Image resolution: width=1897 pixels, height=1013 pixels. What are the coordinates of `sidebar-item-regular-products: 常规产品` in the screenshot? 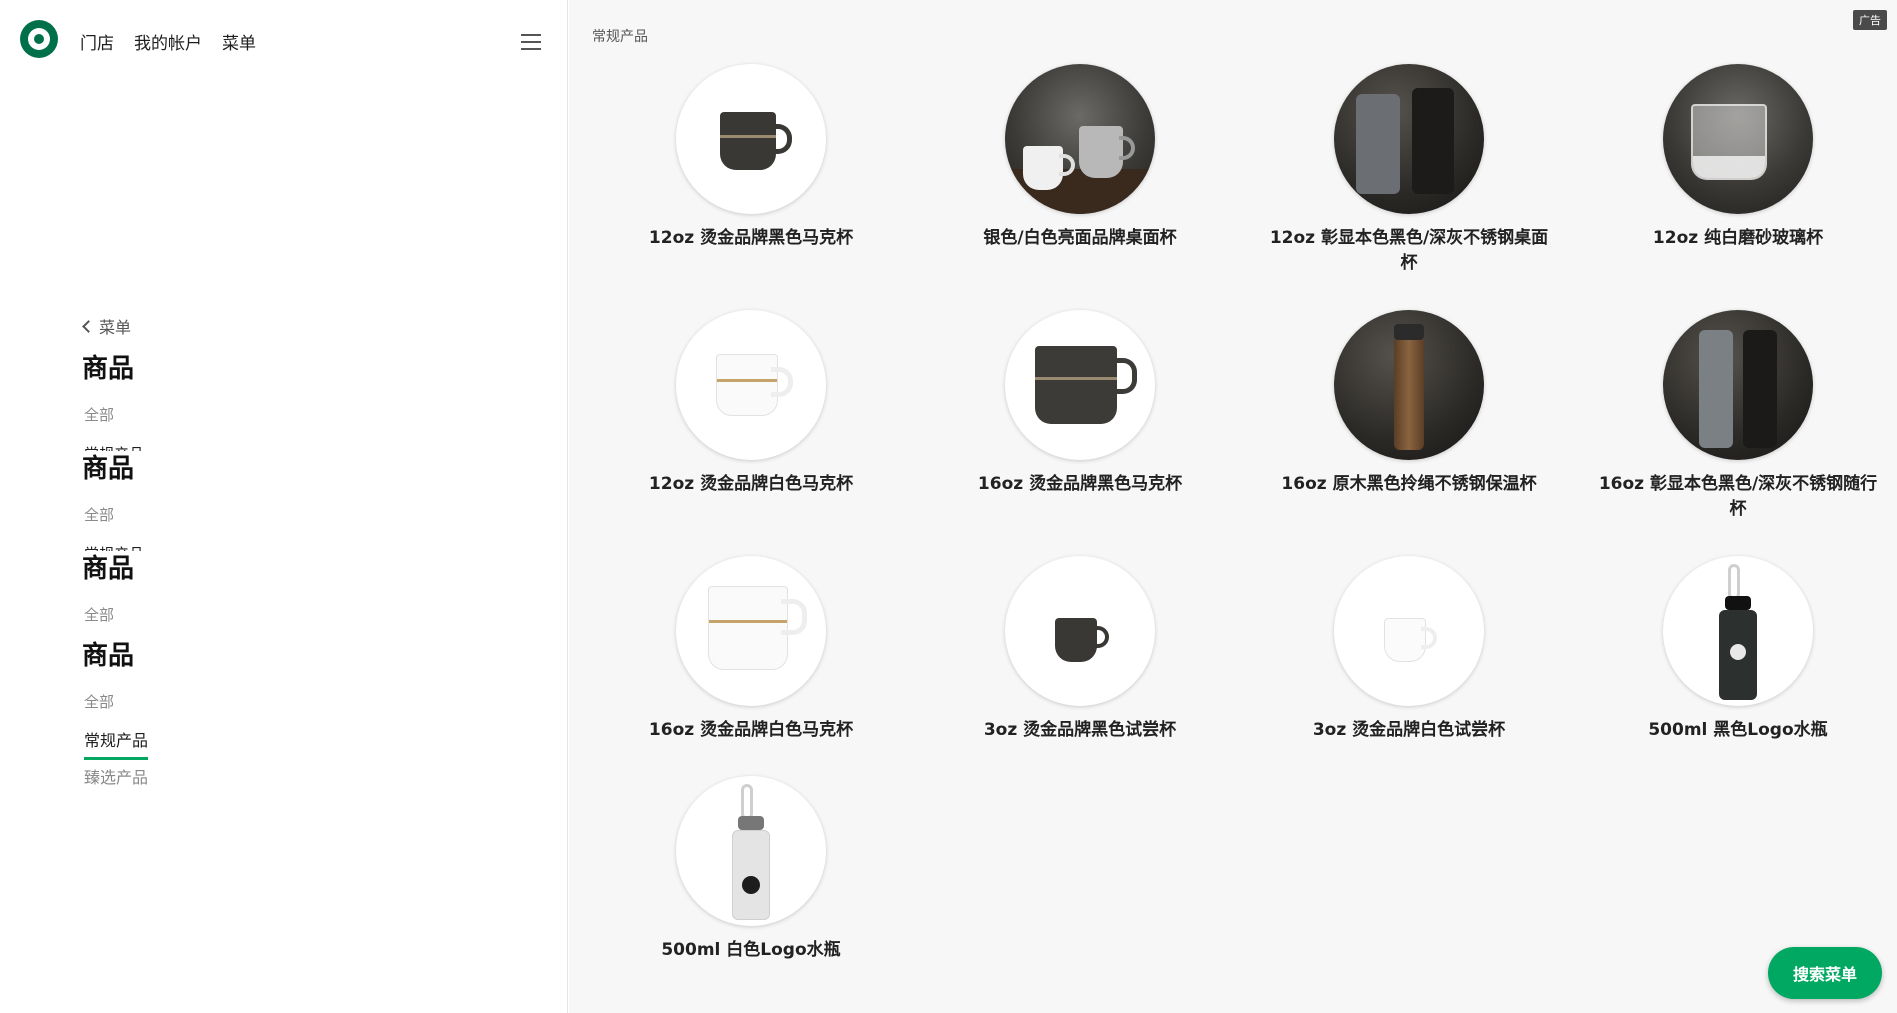 It's located at (116, 743).